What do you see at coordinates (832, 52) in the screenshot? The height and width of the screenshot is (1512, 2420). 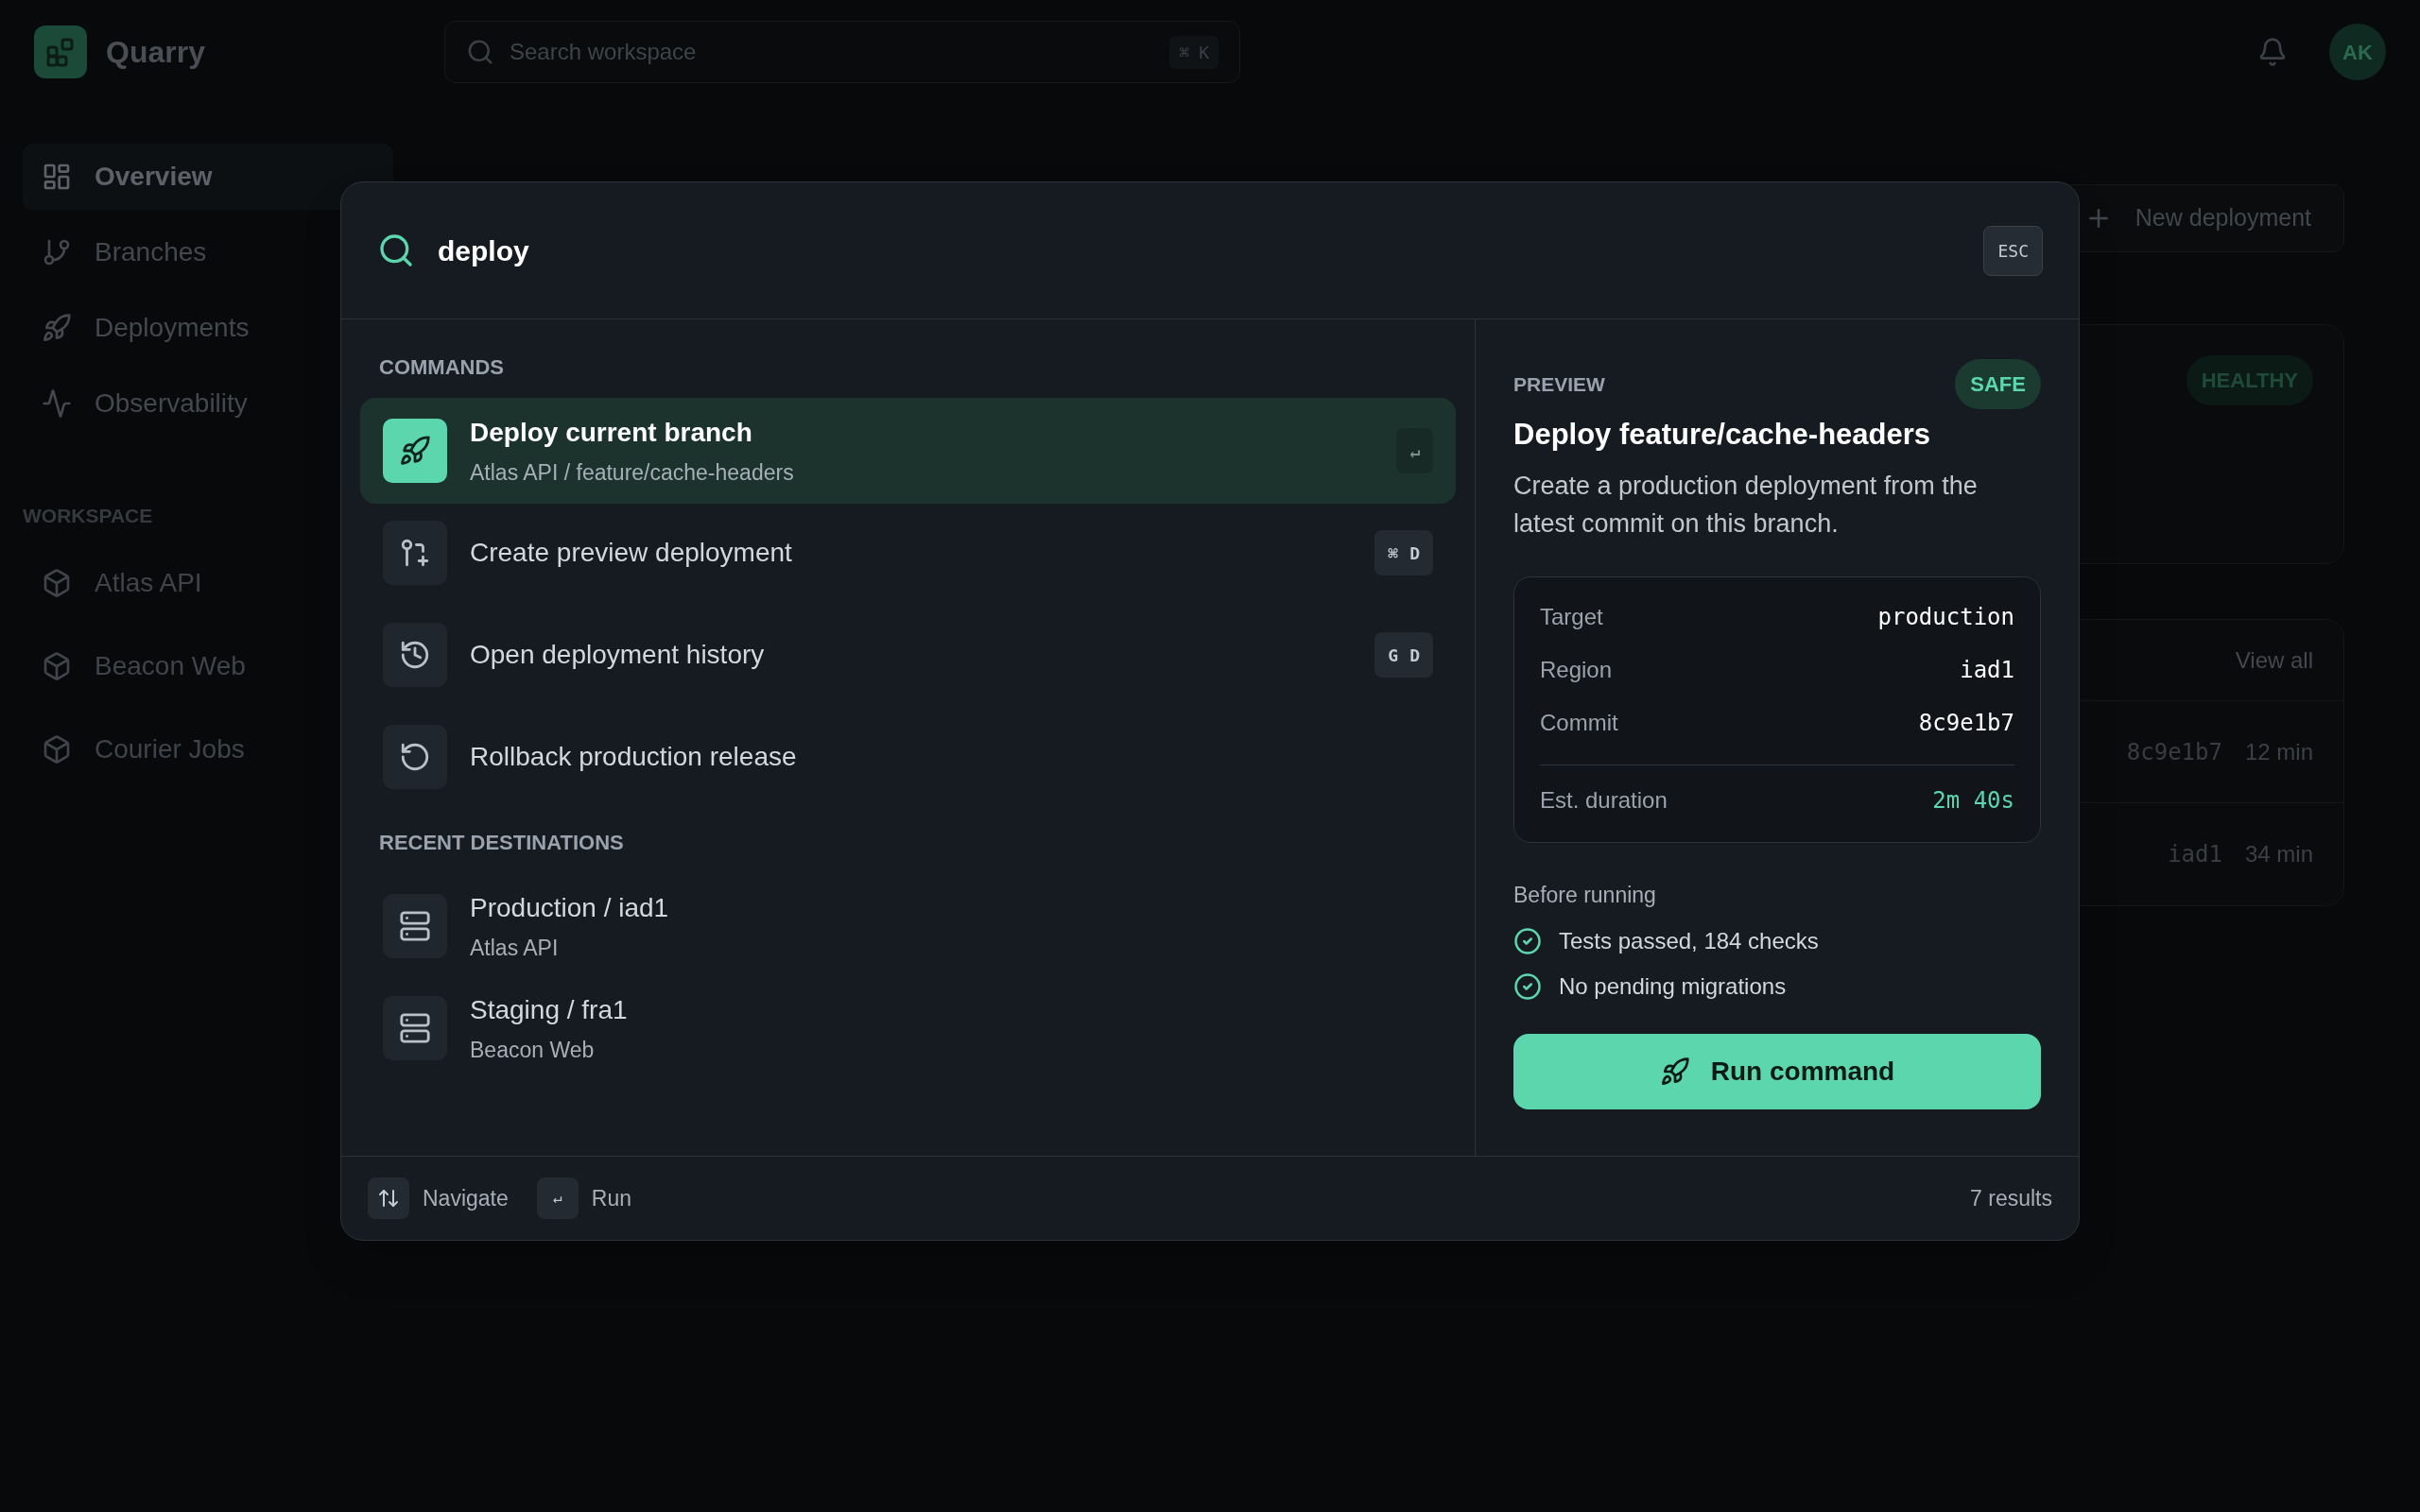 I see `search-input: Search workspace` at bounding box center [832, 52].